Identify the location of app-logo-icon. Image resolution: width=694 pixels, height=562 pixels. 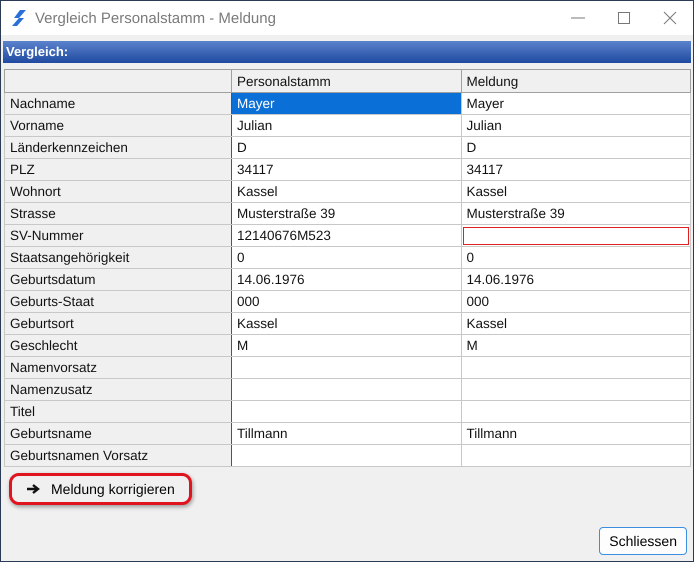
(19, 18).